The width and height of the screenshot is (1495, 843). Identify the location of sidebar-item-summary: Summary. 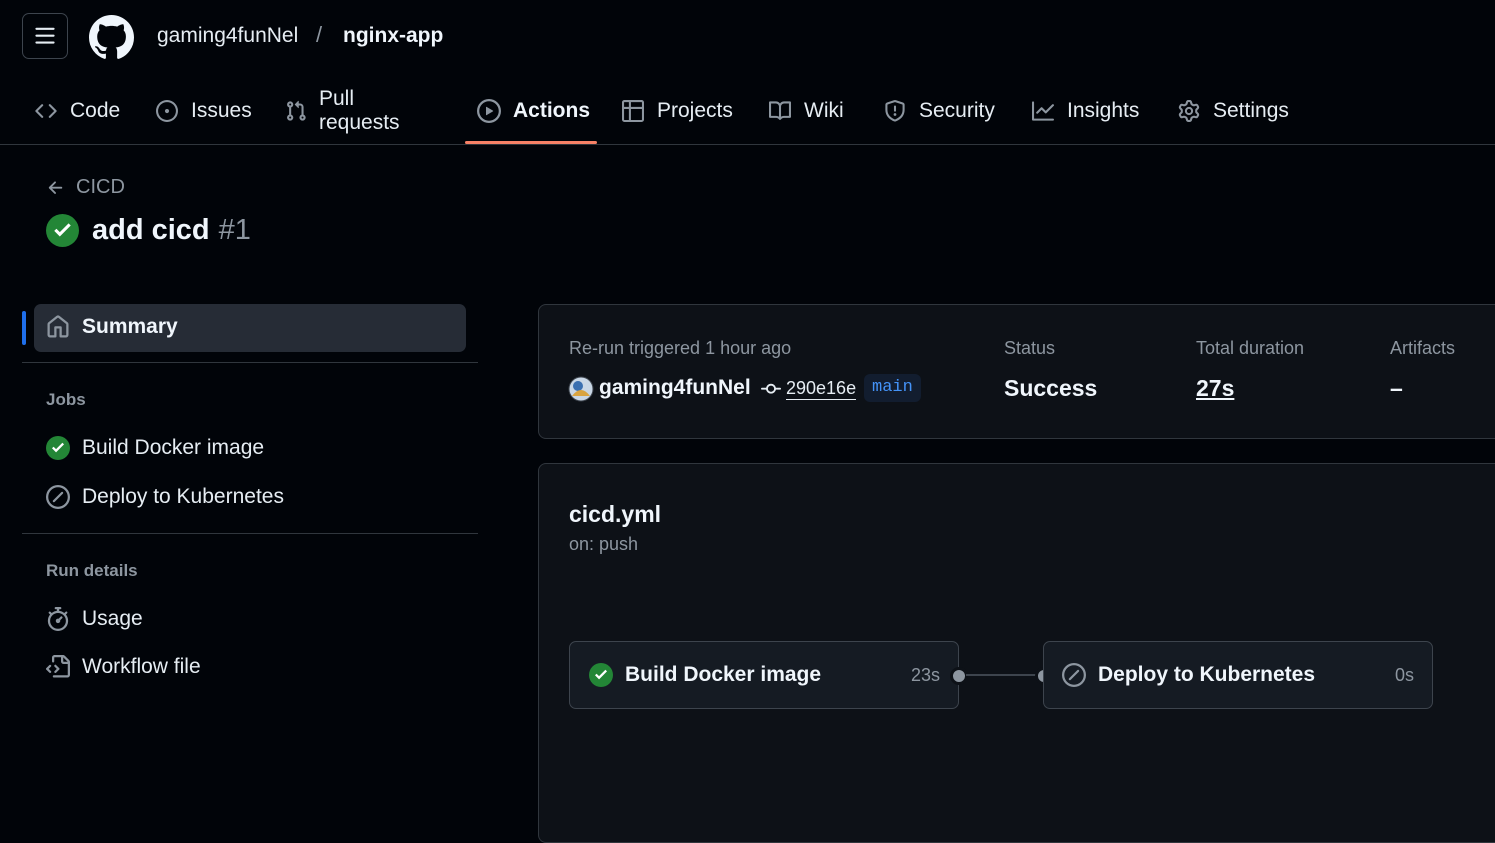
(112, 327).